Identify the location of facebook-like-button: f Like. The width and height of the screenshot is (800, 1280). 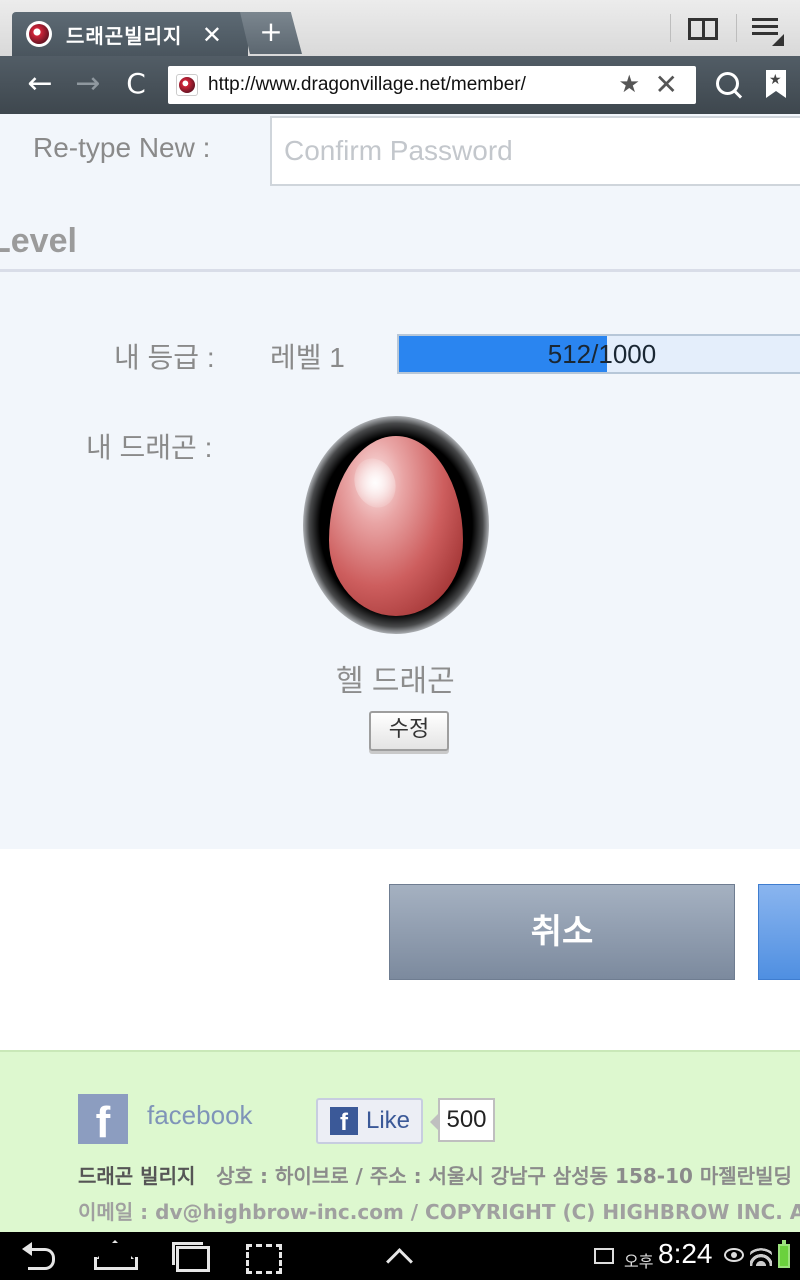
(369, 1121).